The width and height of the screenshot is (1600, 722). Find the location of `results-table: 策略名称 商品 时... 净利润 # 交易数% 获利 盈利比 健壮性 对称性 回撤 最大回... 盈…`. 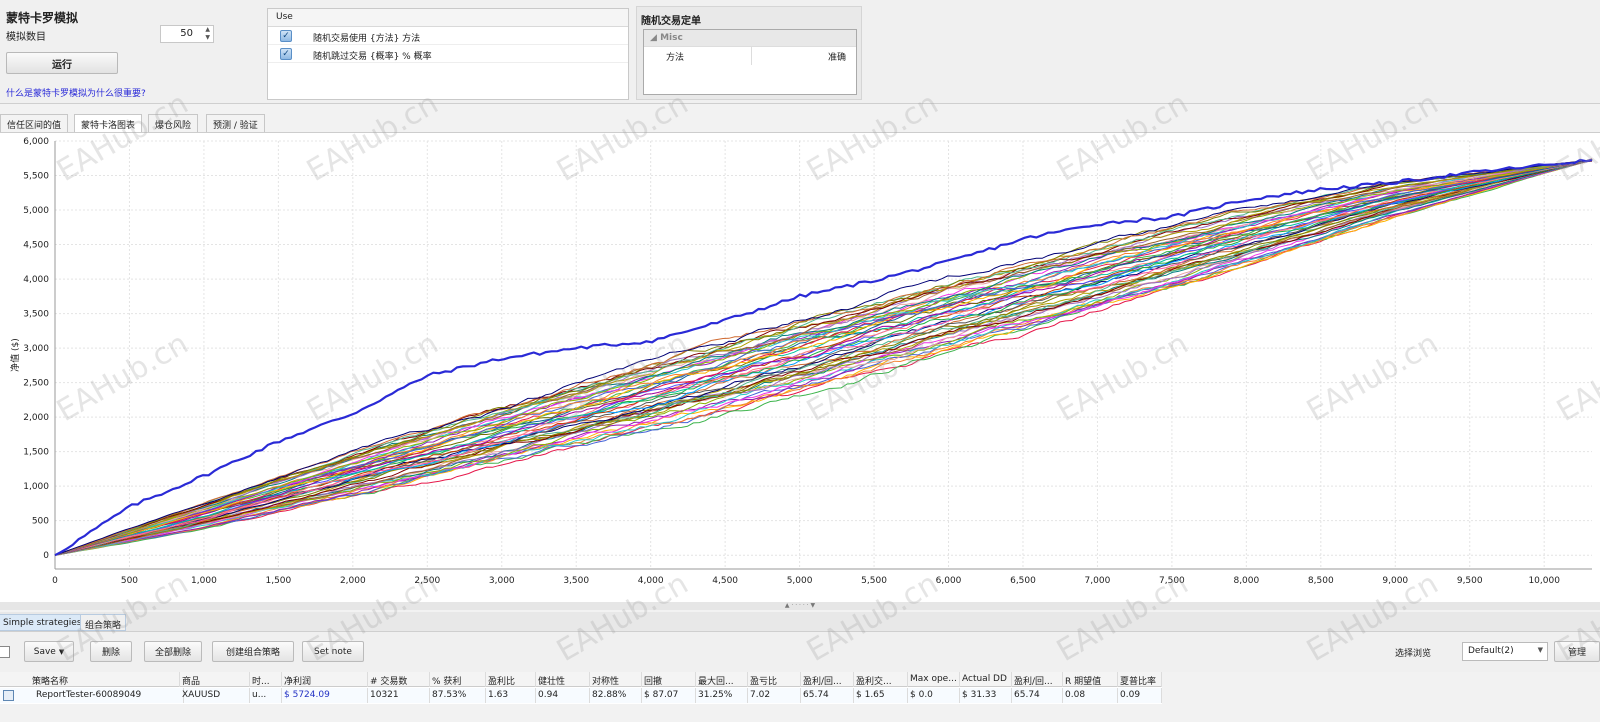

results-table: 策略名称 商品 时... 净利润 # 交易数% 获利 盈利比 健壮性 对称性 回撤 最大回... 盈… is located at coordinates (581, 688).